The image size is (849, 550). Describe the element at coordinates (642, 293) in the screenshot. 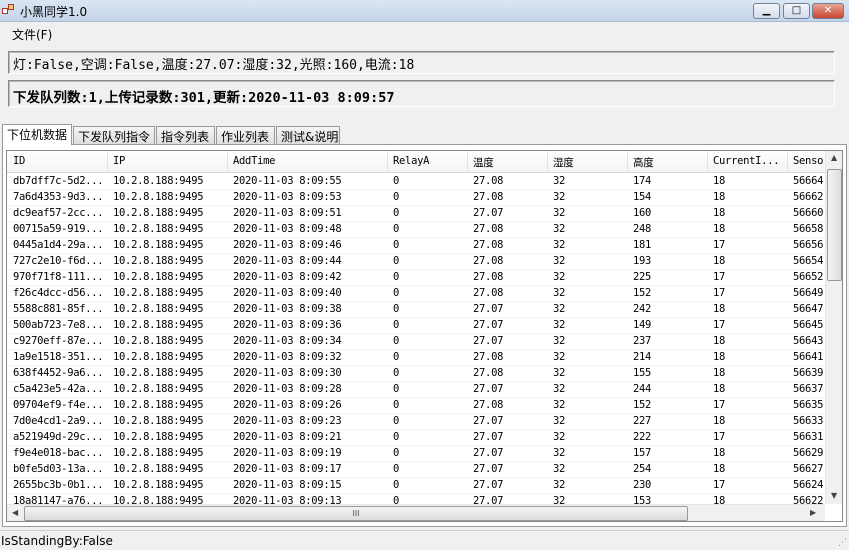

I see `cell-brightness: 152` at that location.